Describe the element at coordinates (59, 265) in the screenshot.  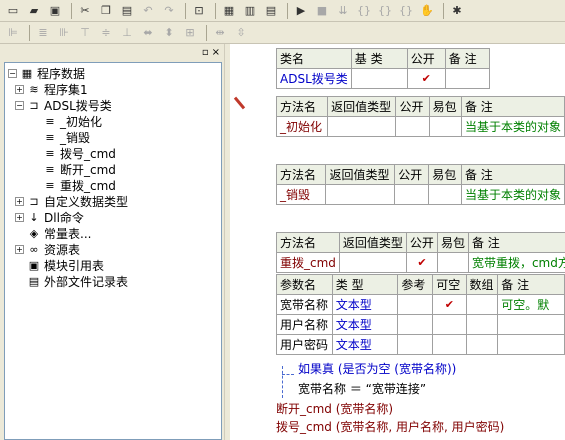
I see `tree-item: ▣ 模块引用表` at that location.